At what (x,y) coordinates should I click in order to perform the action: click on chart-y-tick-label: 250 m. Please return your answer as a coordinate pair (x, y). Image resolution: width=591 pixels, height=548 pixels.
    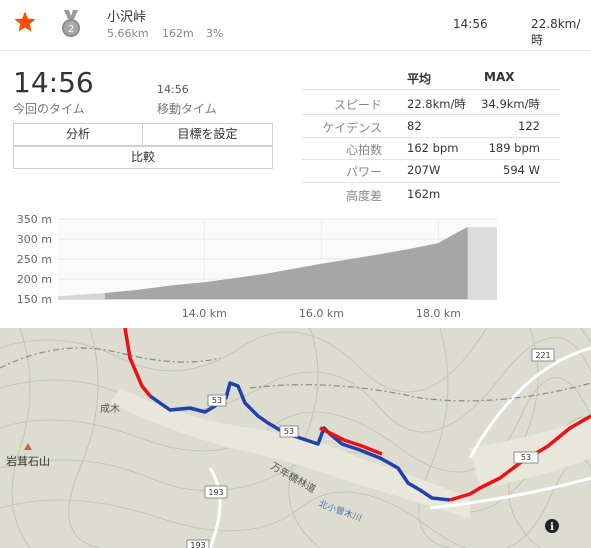
    Looking at the image, I should click on (34, 259).